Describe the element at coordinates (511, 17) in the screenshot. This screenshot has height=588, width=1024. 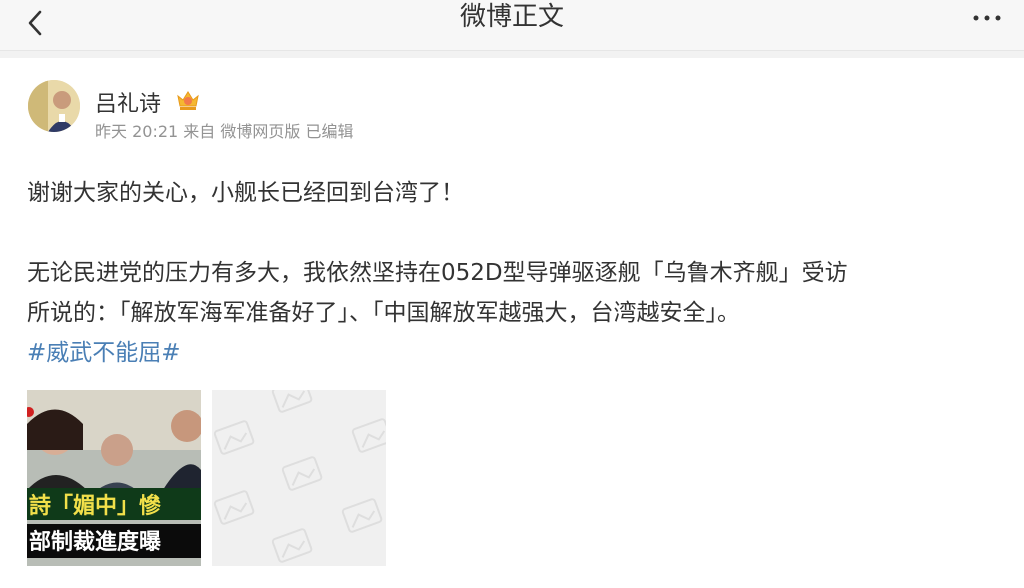
I see `page-title: 微博正文` at that location.